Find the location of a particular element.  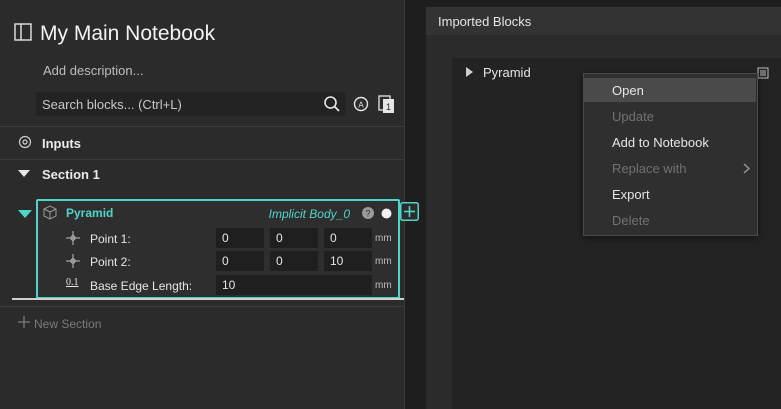

inputs-header: Inputs is located at coordinates (49, 143).